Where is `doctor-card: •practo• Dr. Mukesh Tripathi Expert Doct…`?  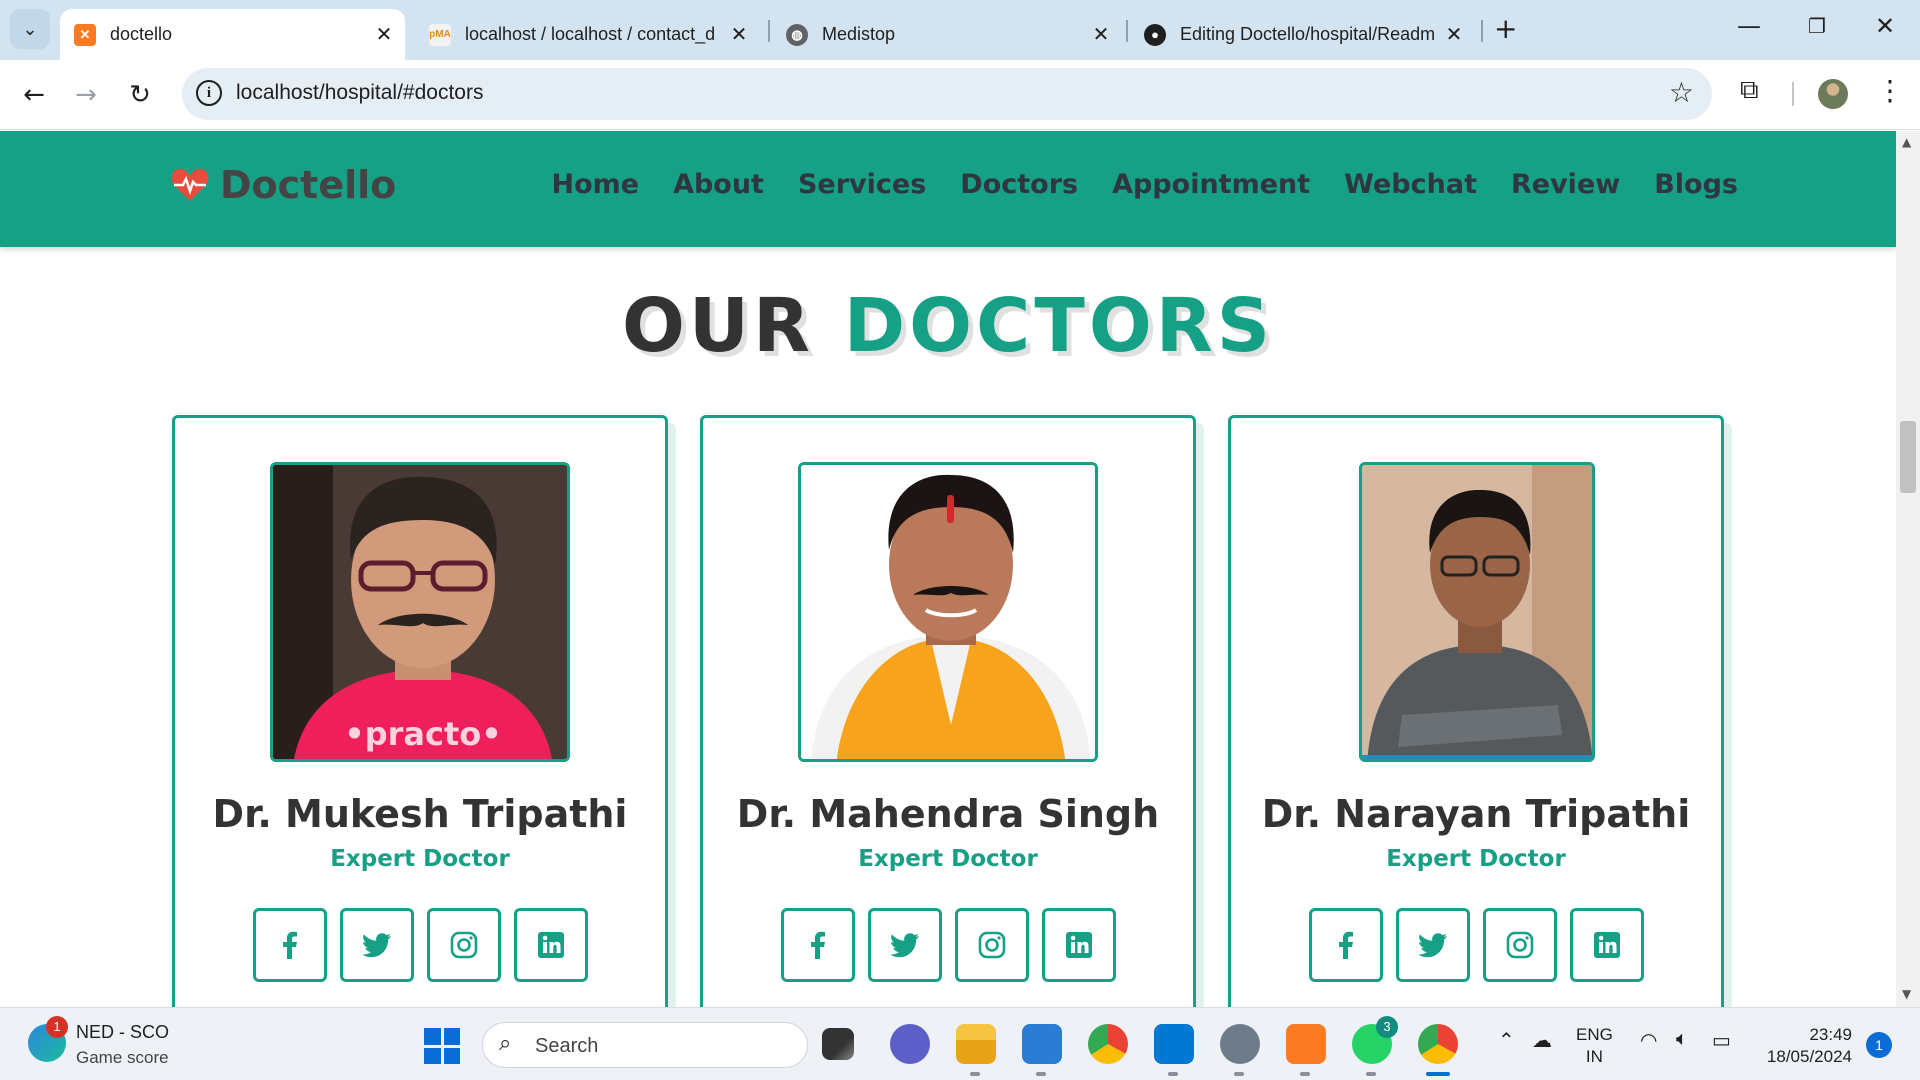 doctor-card: •practo• Dr. Mukesh Tripathi Expert Doct… is located at coordinates (420, 711).